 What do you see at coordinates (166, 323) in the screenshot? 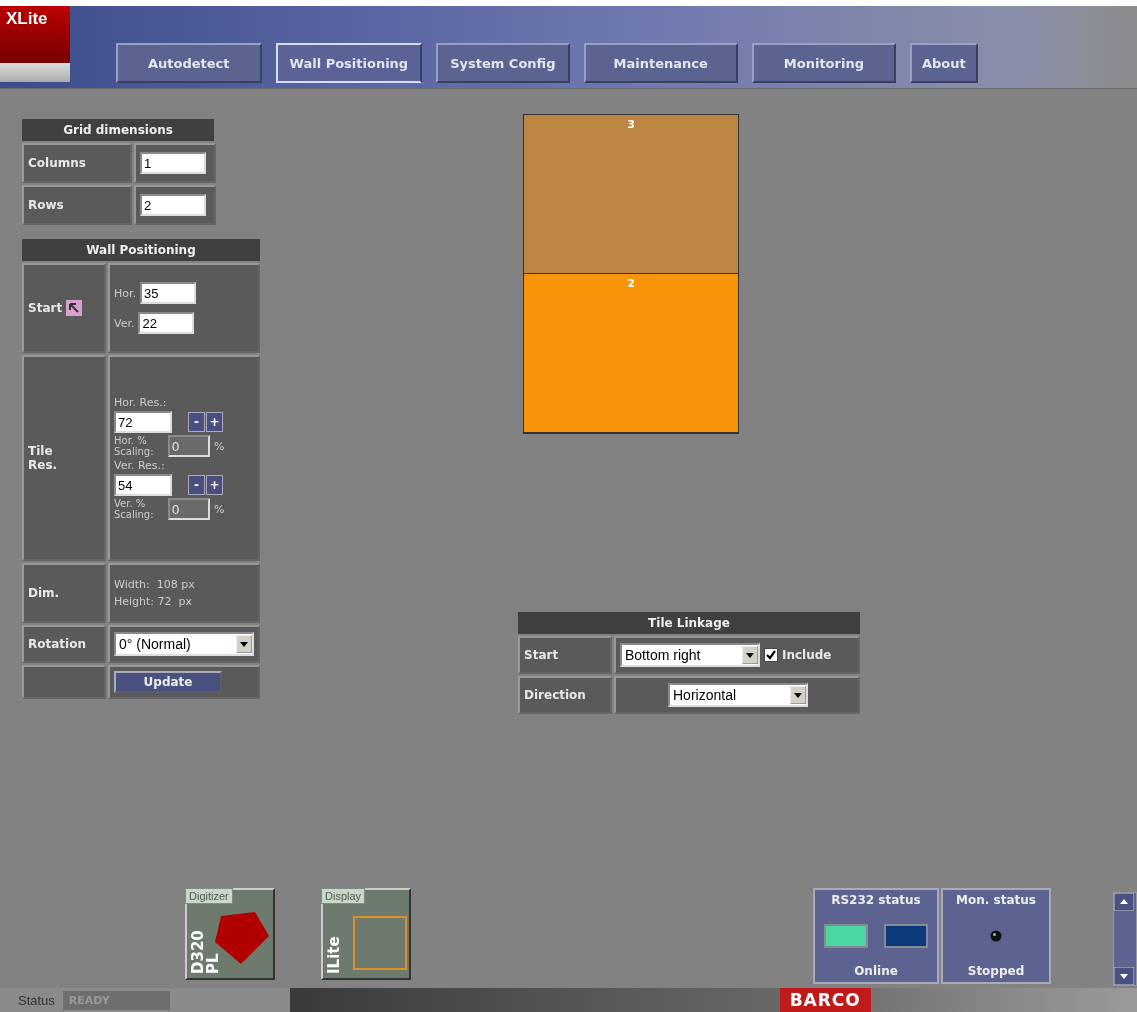
I see `number-field: 22` at bounding box center [166, 323].